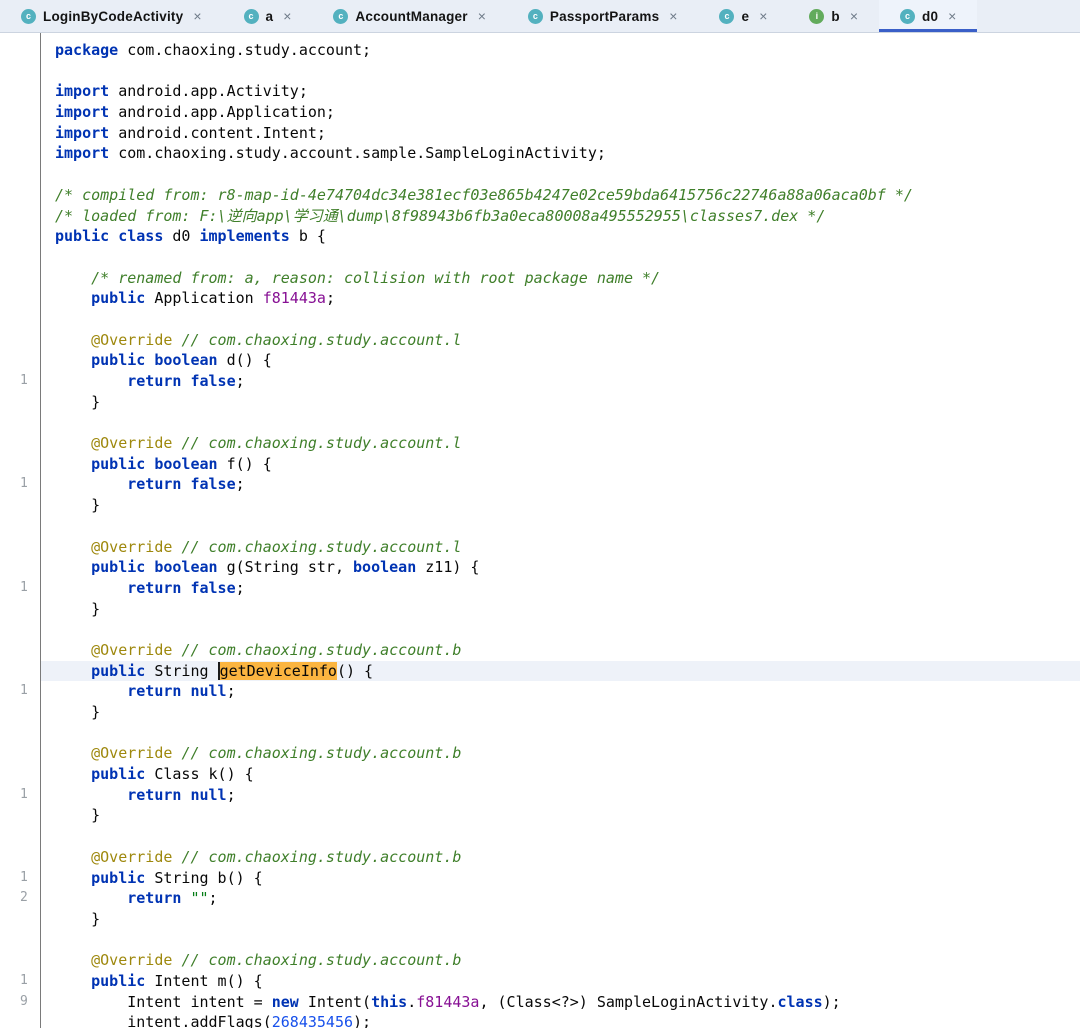 This screenshot has width=1080, height=1028. Describe the element at coordinates (540, 878) in the screenshot. I see `code-line: 1 public String b() {` at that location.